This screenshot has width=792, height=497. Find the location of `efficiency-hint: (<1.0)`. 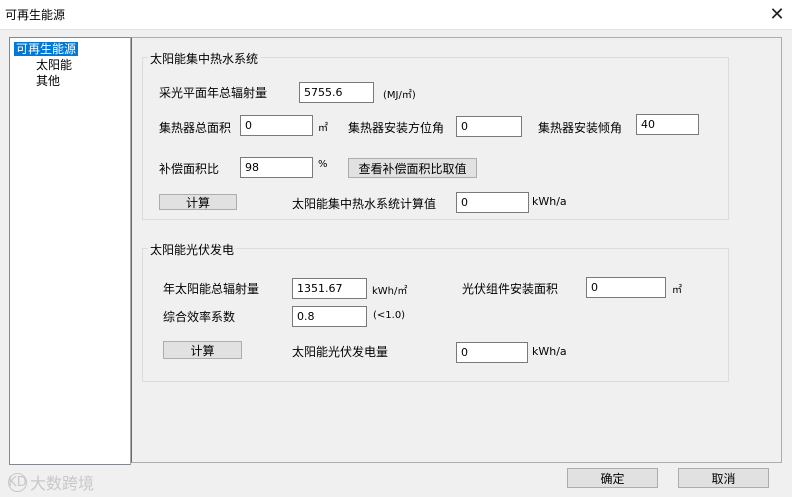

efficiency-hint: (<1.0) is located at coordinates (389, 315).